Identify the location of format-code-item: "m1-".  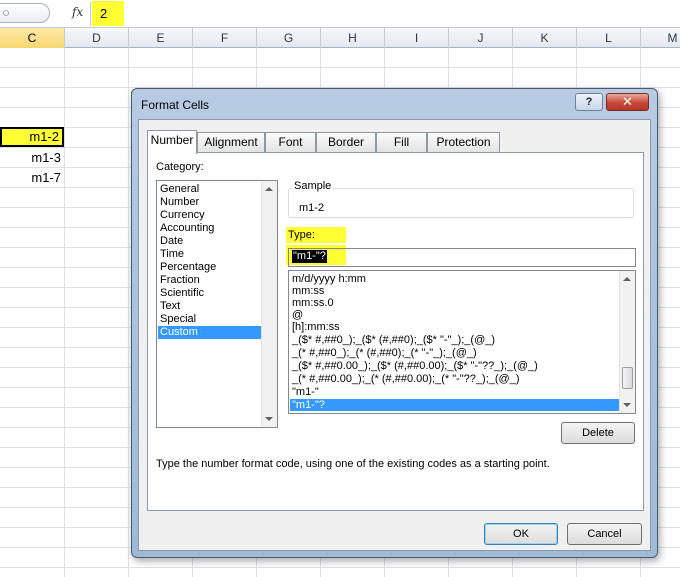
(454, 392).